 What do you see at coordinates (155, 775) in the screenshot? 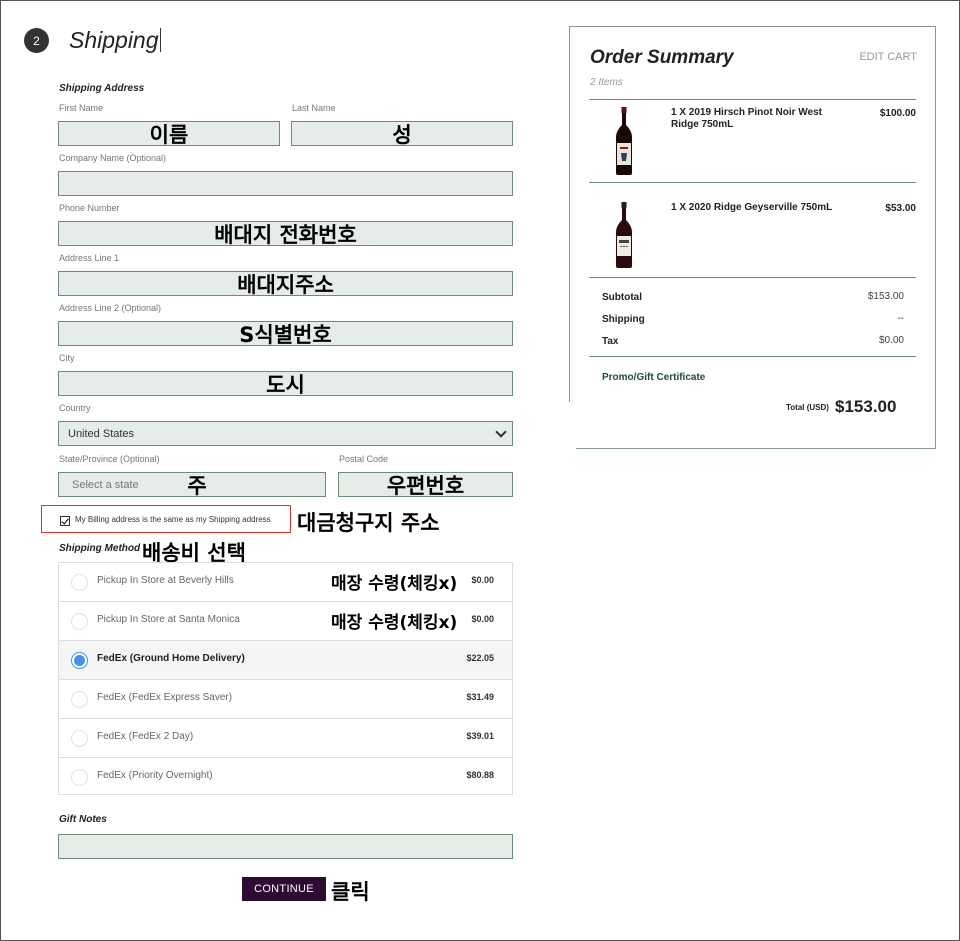
I see `shipping-option-name: FedEx (Priority Overnight)` at bounding box center [155, 775].